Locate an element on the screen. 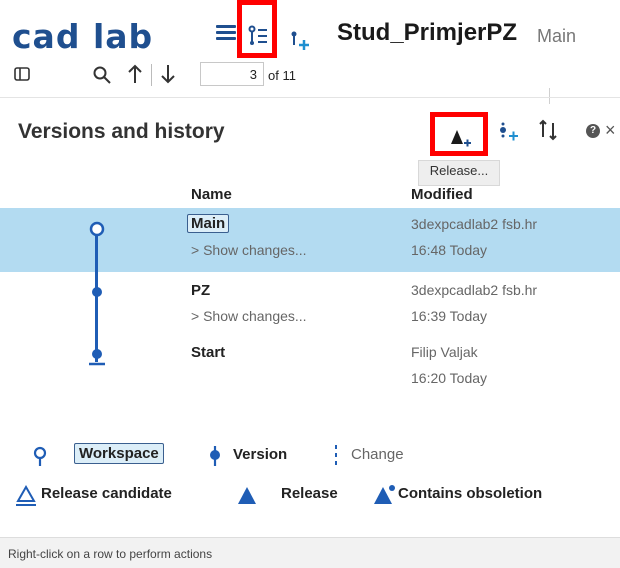 The height and width of the screenshot is (568, 620). panel-toggle-icon is located at coordinates (22, 74).